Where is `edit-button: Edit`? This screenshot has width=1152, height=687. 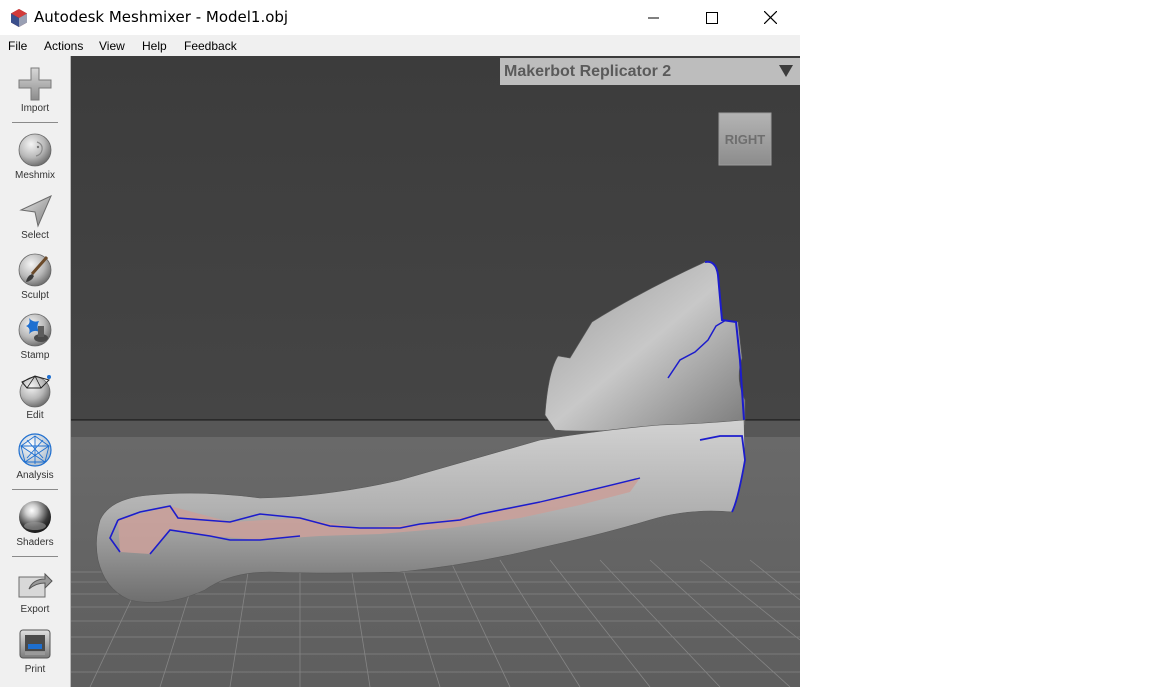 edit-button: Edit is located at coordinates (35, 399).